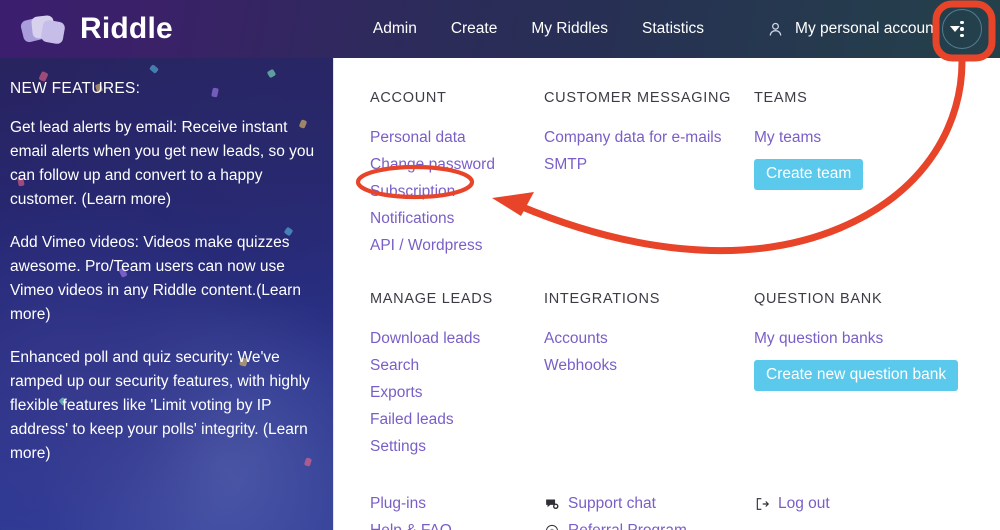 Image resolution: width=1000 pixels, height=530 pixels. I want to click on section-title-integrations: INTEGRATIONS, so click(602, 299).